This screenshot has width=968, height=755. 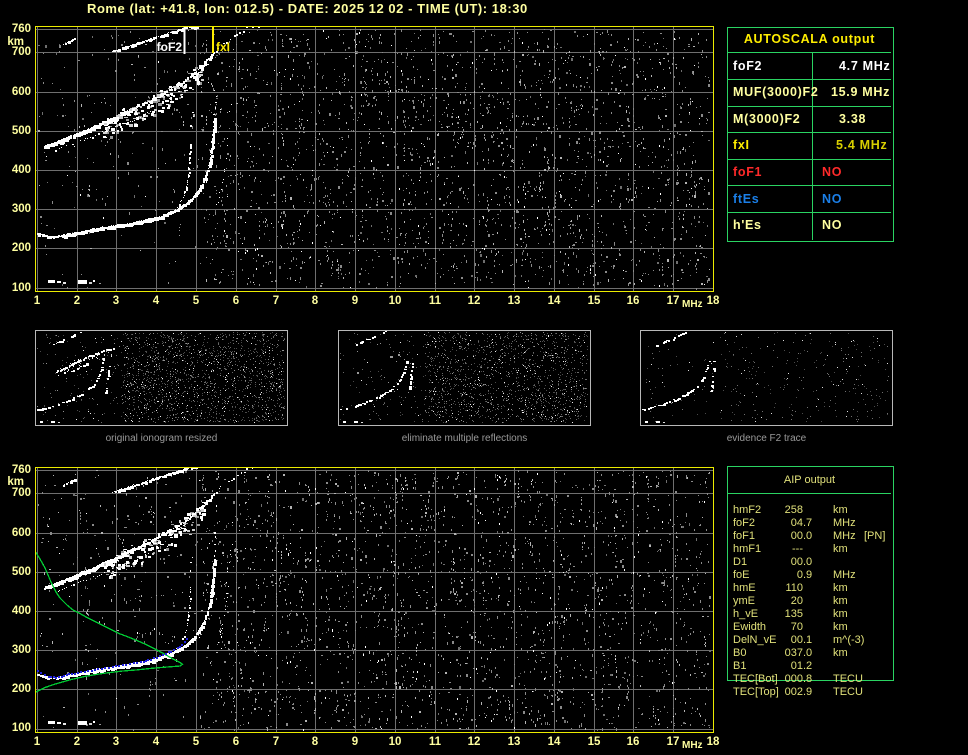 I want to click on svg-text: fxI, so click(x=223, y=47).